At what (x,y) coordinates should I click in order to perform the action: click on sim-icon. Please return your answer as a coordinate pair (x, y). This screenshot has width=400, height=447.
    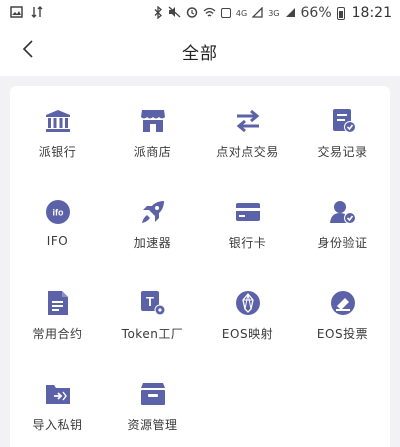
    Looking at the image, I should click on (225, 13).